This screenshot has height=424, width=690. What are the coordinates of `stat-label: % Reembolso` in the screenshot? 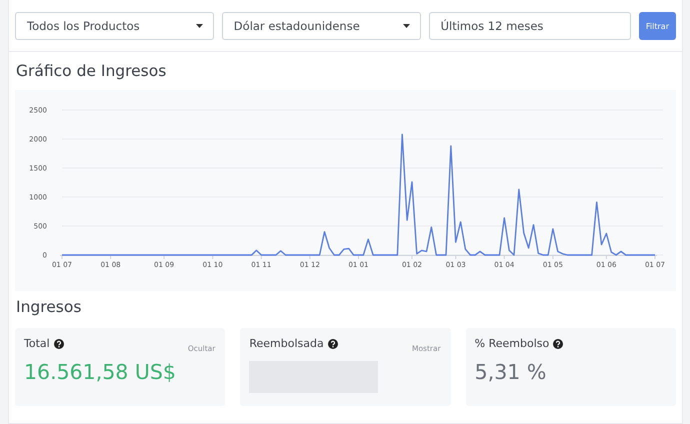 It's located at (512, 343).